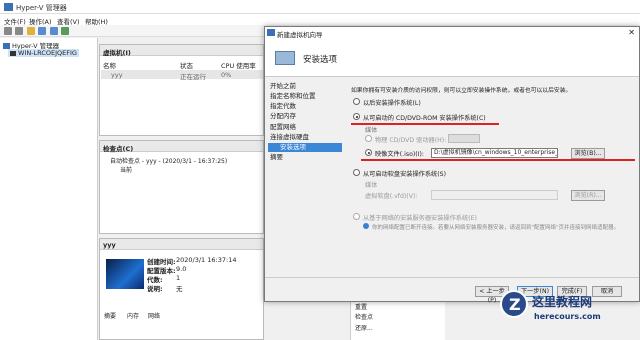 This screenshot has width=640, height=340. I want to click on intro-text: 如果你拥有可安装介质的访问权限，则可以立即安装操作系统，或者也可以以后安装。, so click(461, 91).